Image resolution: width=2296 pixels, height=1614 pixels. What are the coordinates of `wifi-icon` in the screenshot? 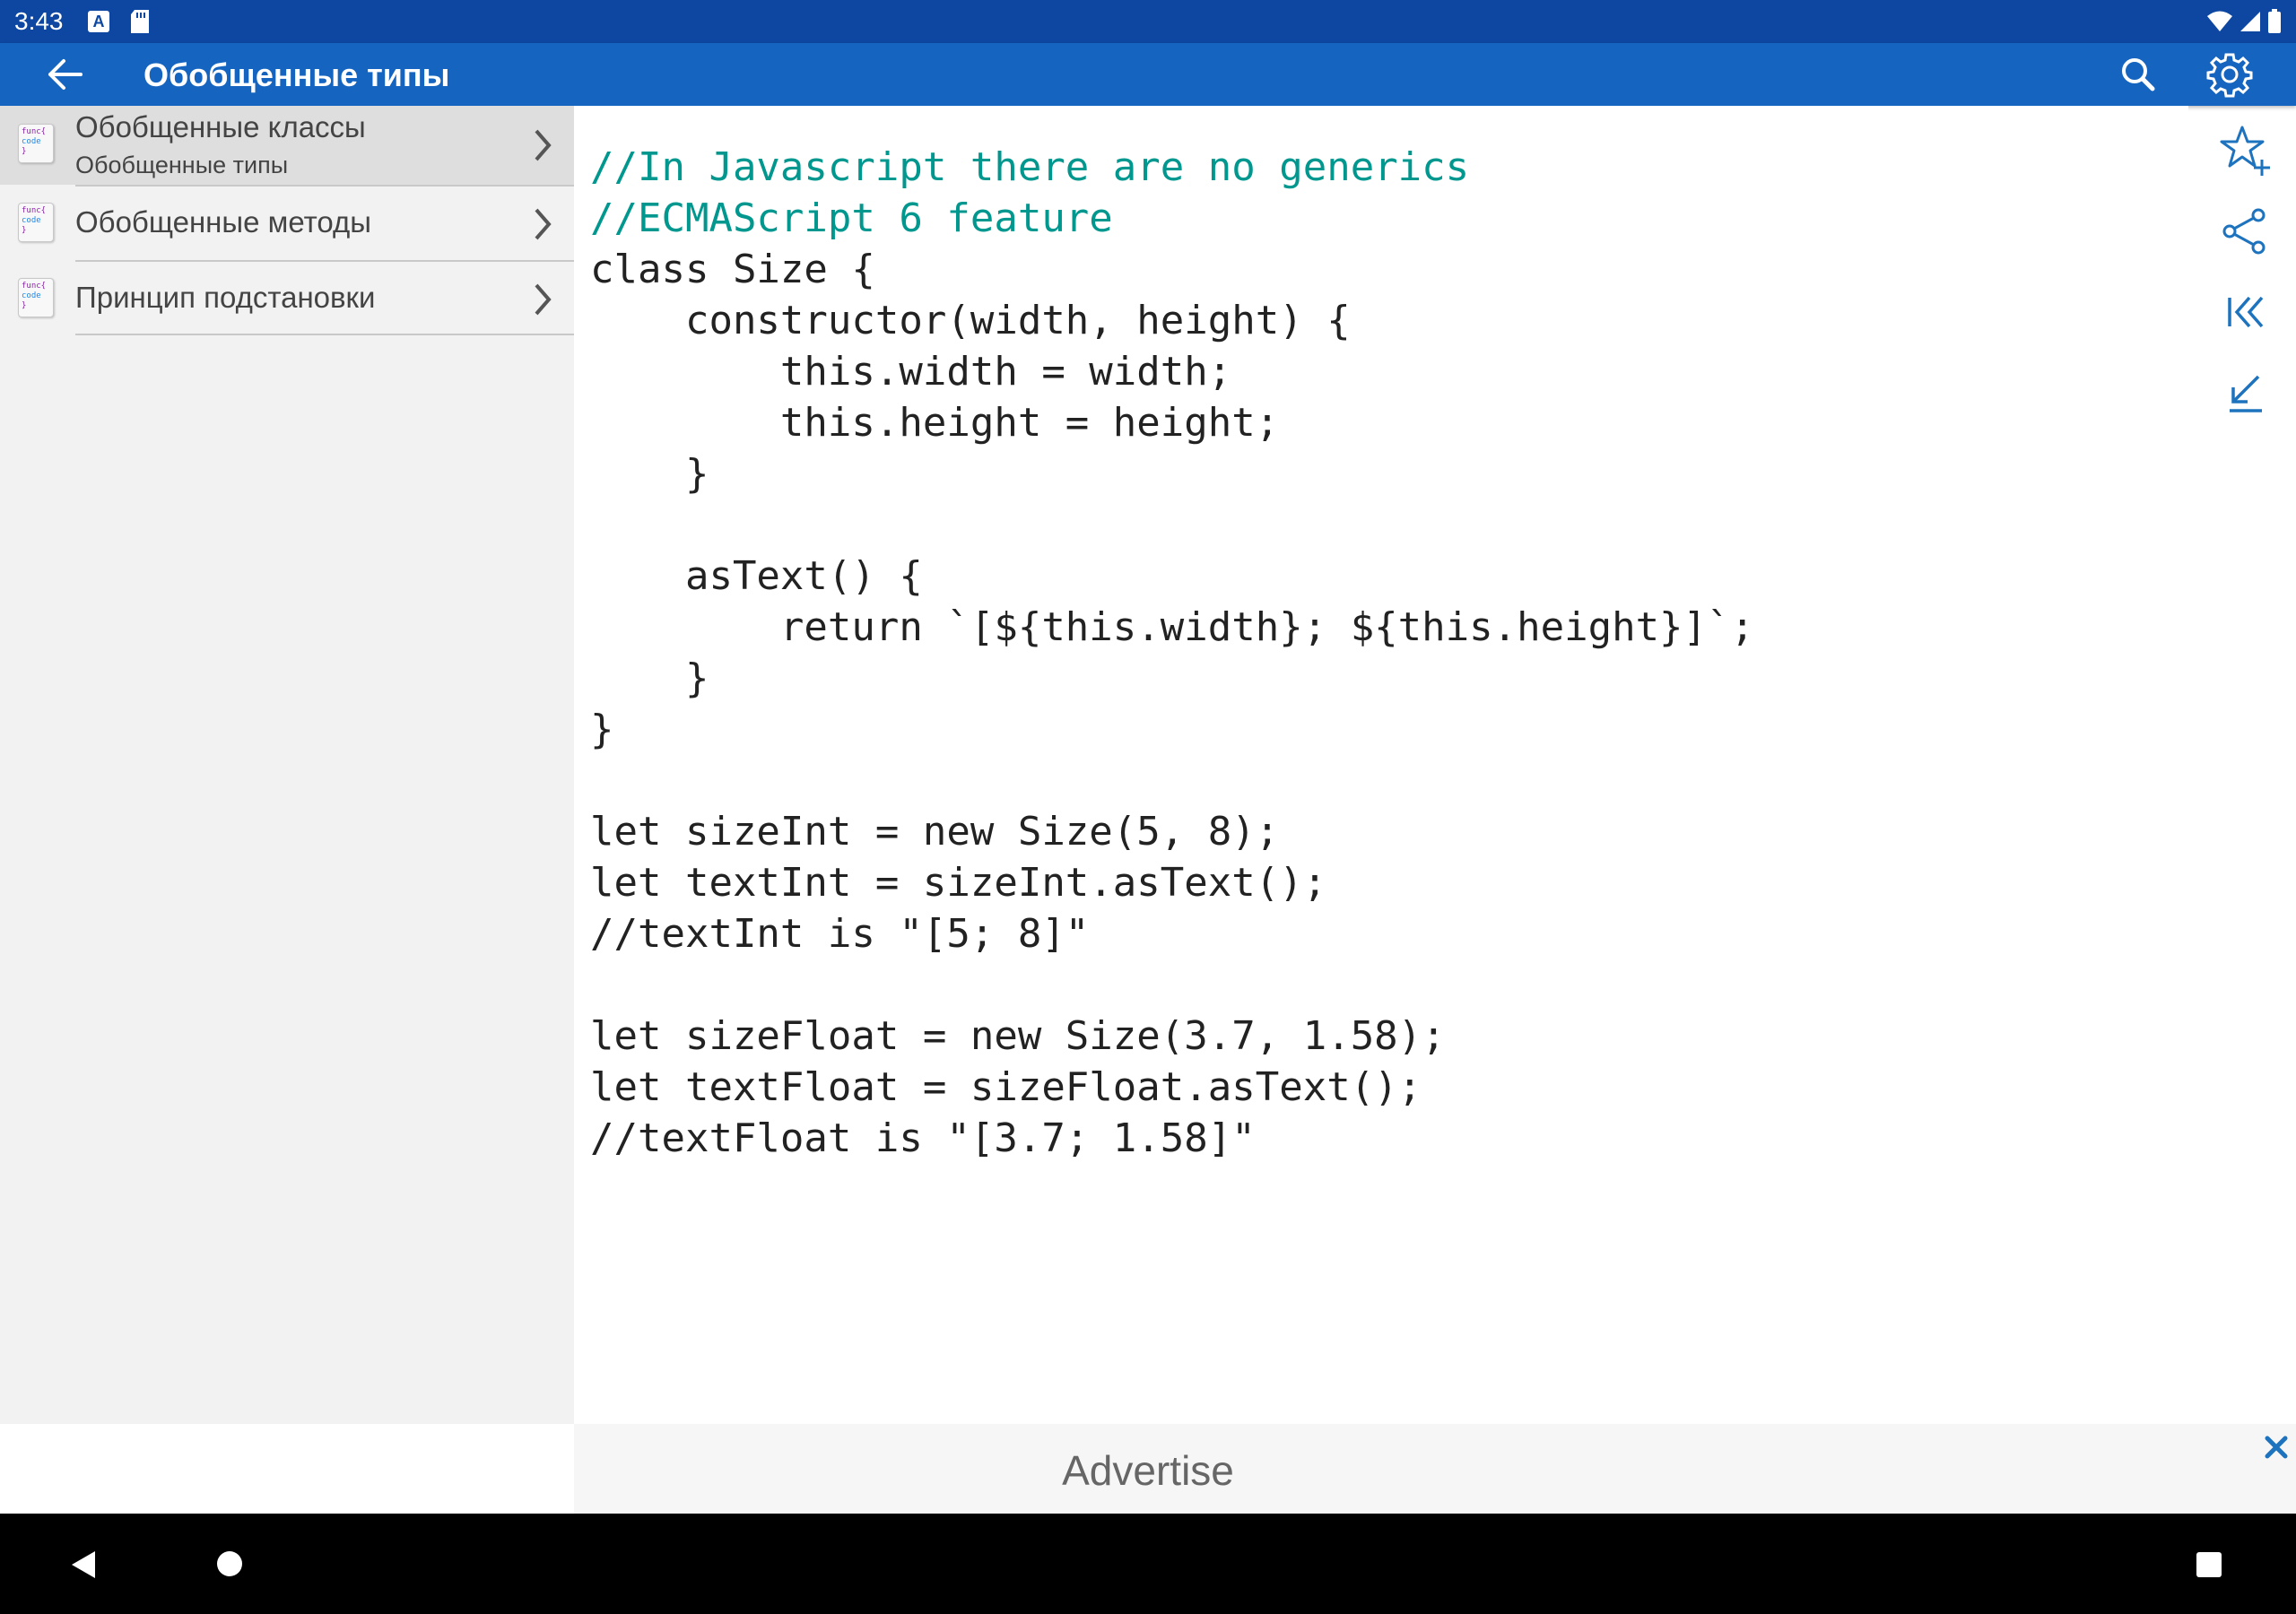 It's located at (2219, 21).